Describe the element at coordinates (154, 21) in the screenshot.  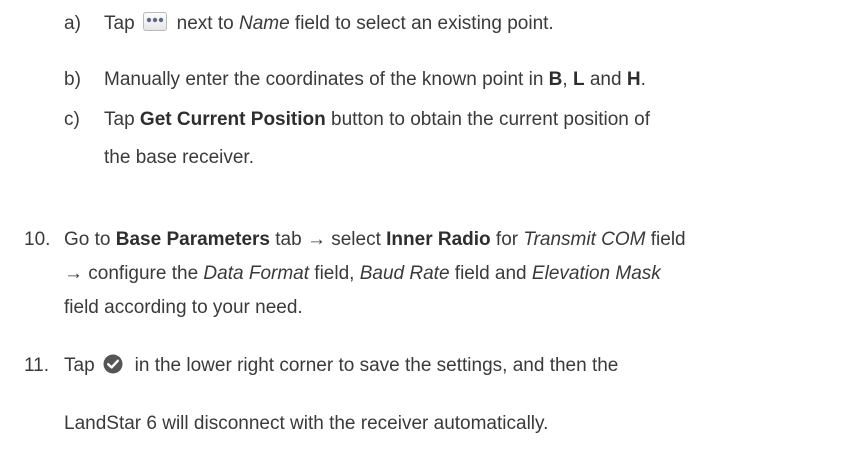
I see `more-dots-icon` at that location.